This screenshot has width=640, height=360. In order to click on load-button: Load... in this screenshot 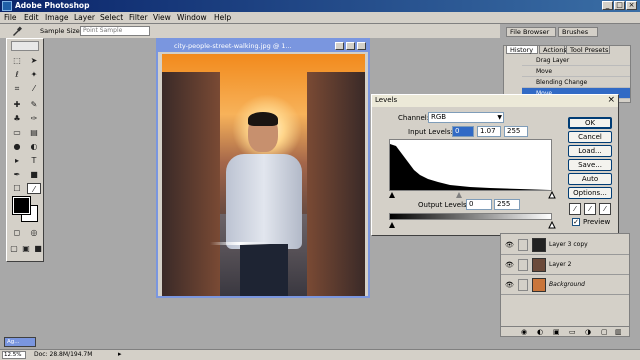, I will do `click(590, 151)`.